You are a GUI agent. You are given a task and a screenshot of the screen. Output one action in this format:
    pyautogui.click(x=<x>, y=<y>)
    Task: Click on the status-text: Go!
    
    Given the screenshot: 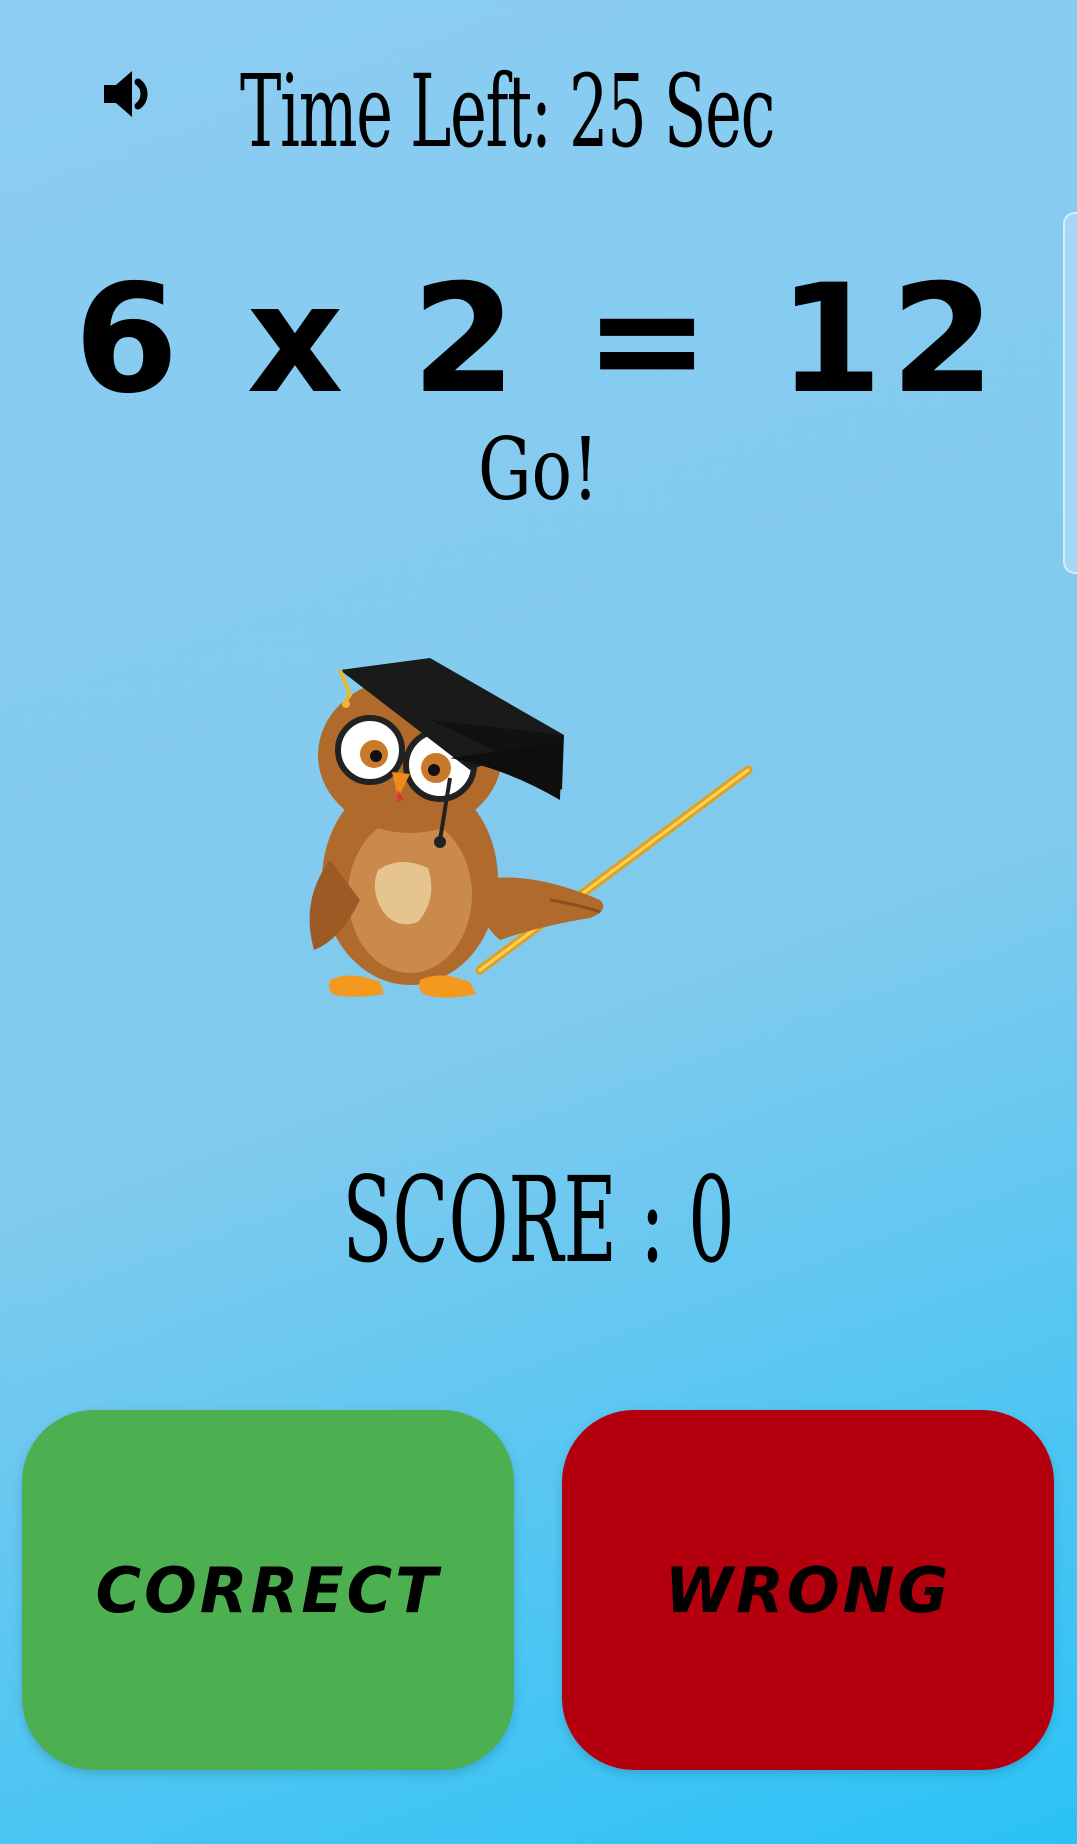 What is the action you would take?
    pyautogui.click(x=538, y=470)
    